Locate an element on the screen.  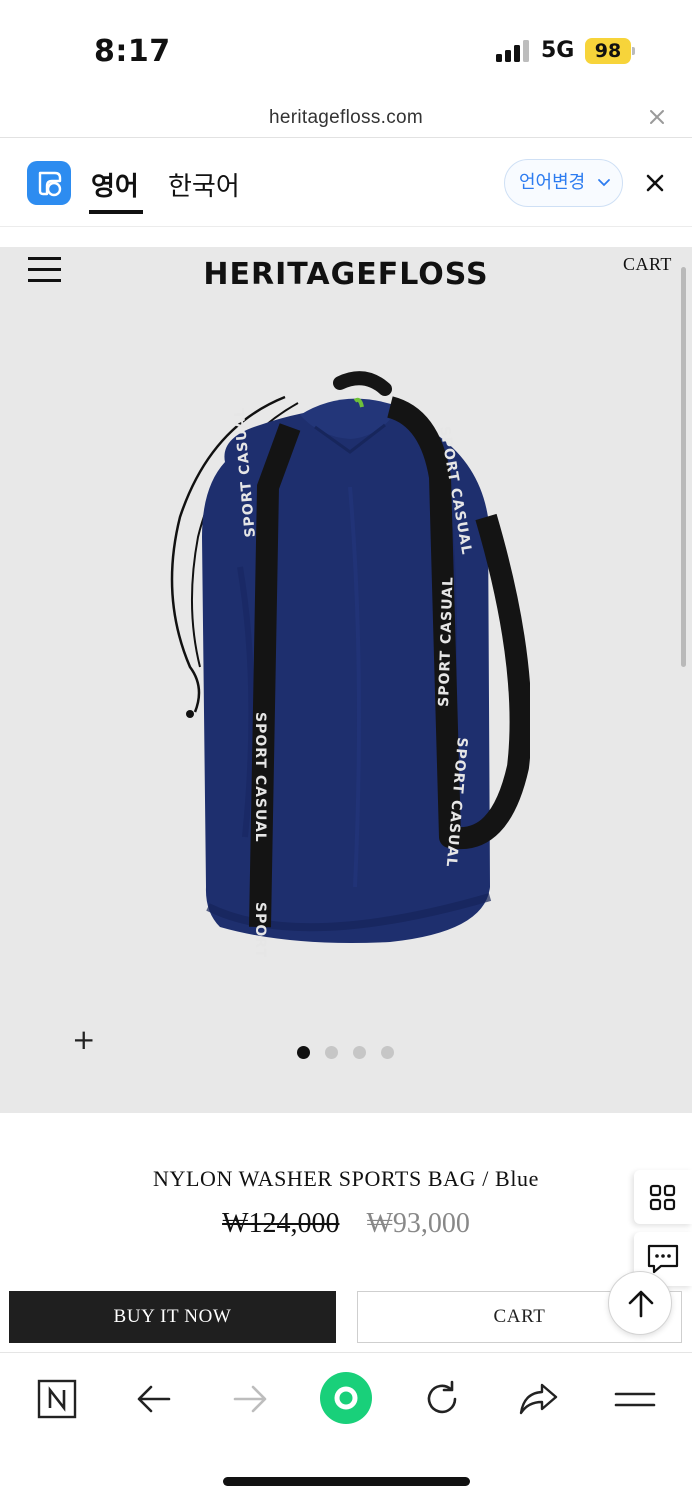
naver-home-icon is located at coordinates (57, 1399).